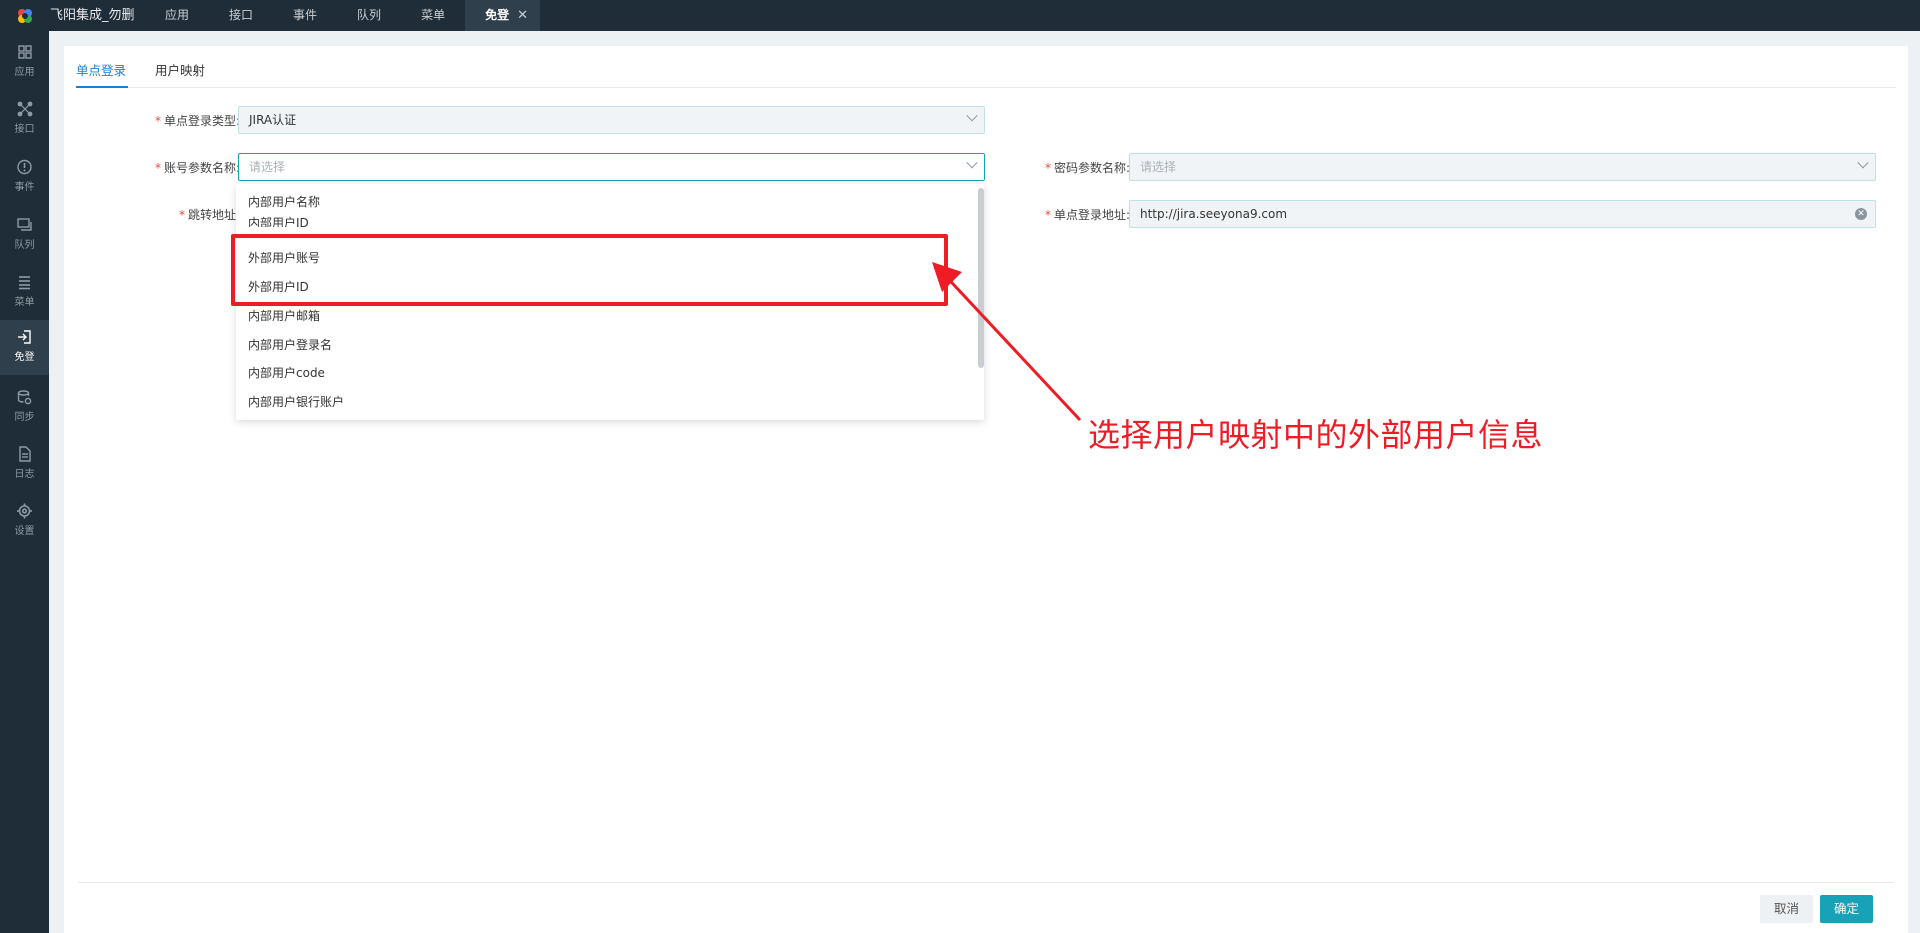 This screenshot has width=1920, height=933. I want to click on sidebar: 应用 接口 事件 队列 菜单 免登 同步 日志 设置, so click(24, 482).